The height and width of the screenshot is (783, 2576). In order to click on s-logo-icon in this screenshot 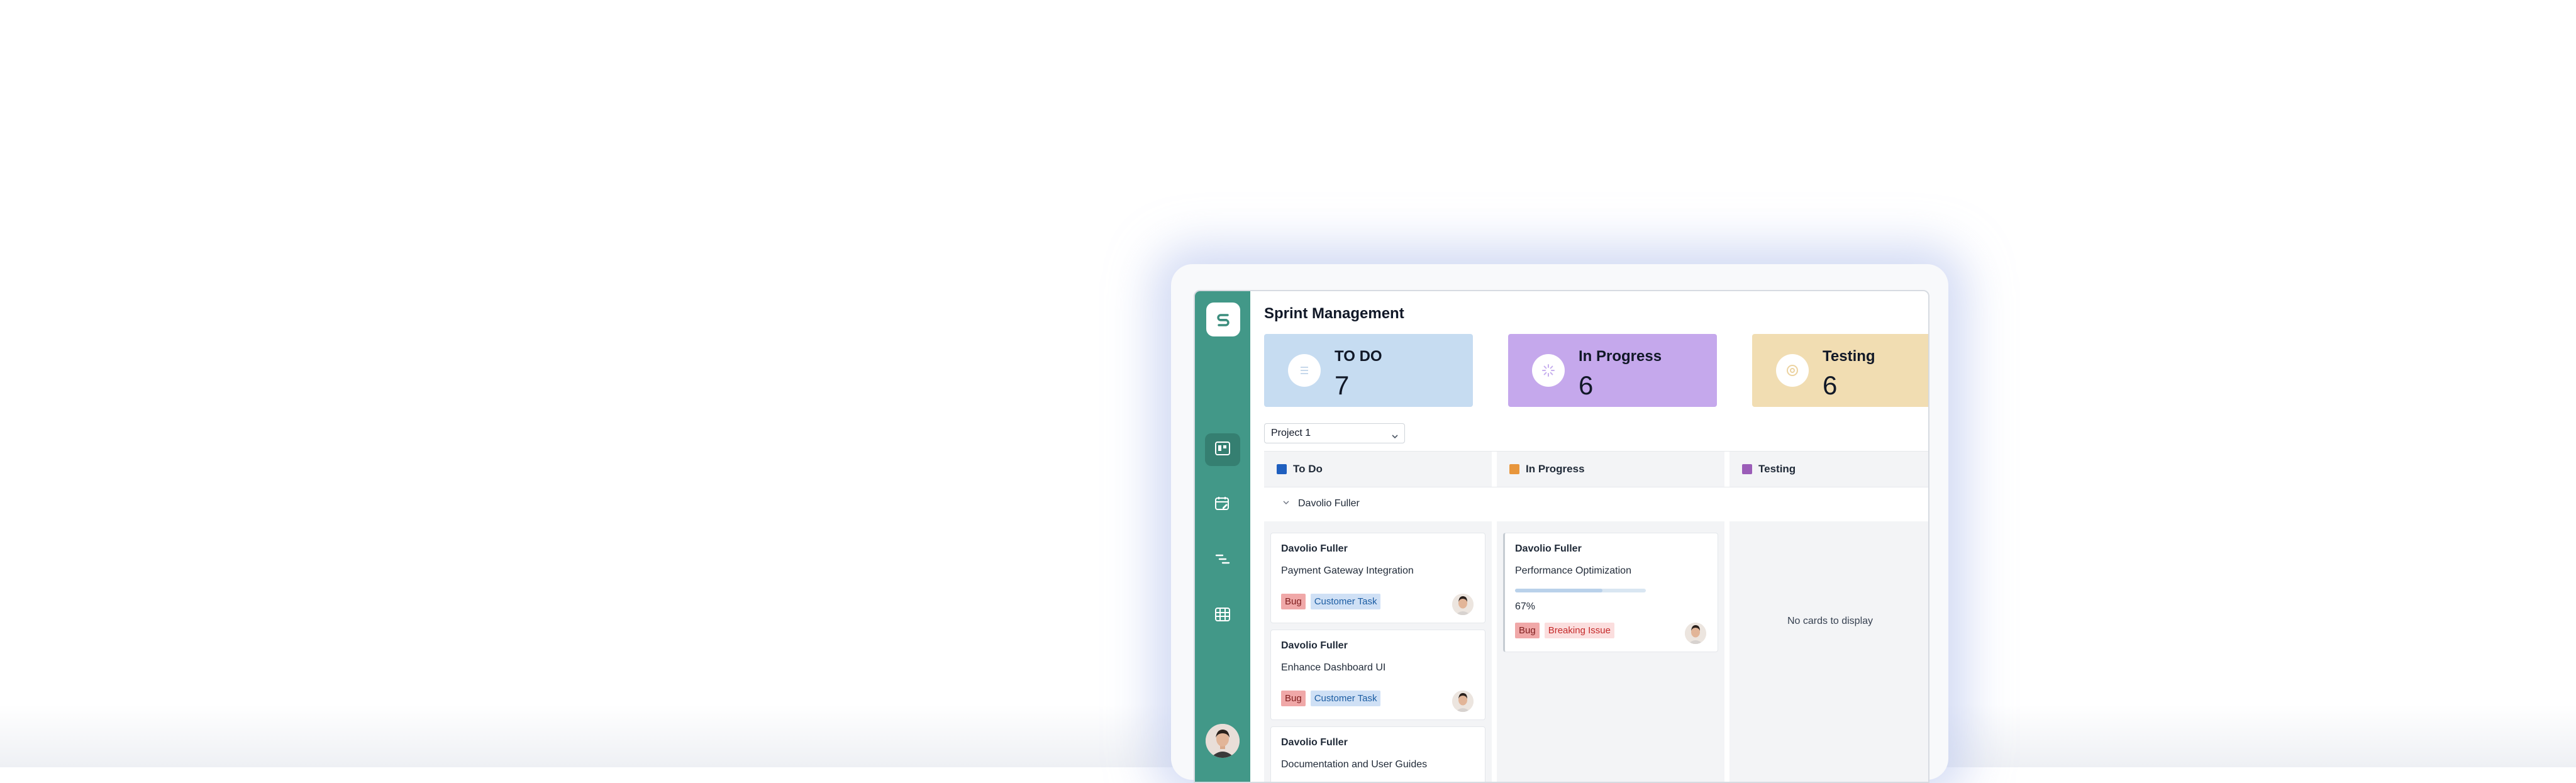, I will do `click(1223, 319)`.